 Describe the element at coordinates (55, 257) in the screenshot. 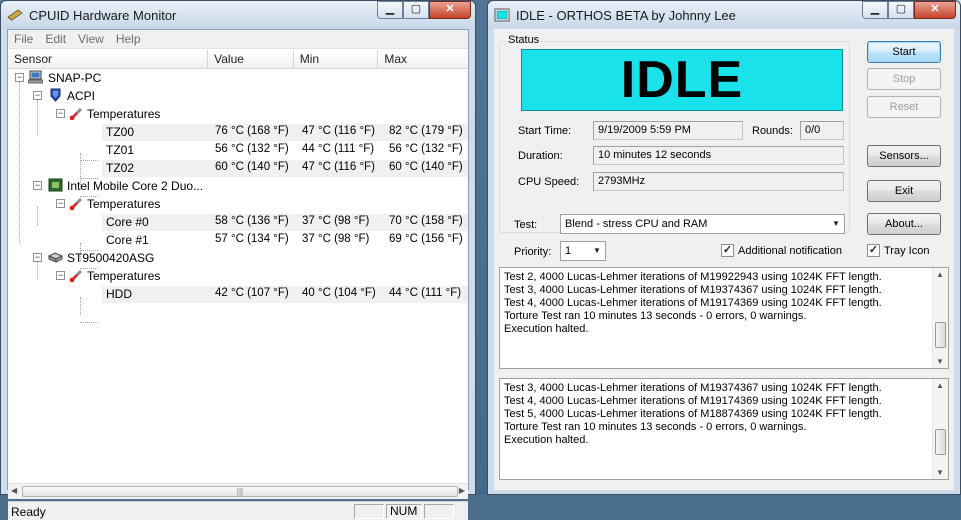

I see `hard-drive-icon` at that location.